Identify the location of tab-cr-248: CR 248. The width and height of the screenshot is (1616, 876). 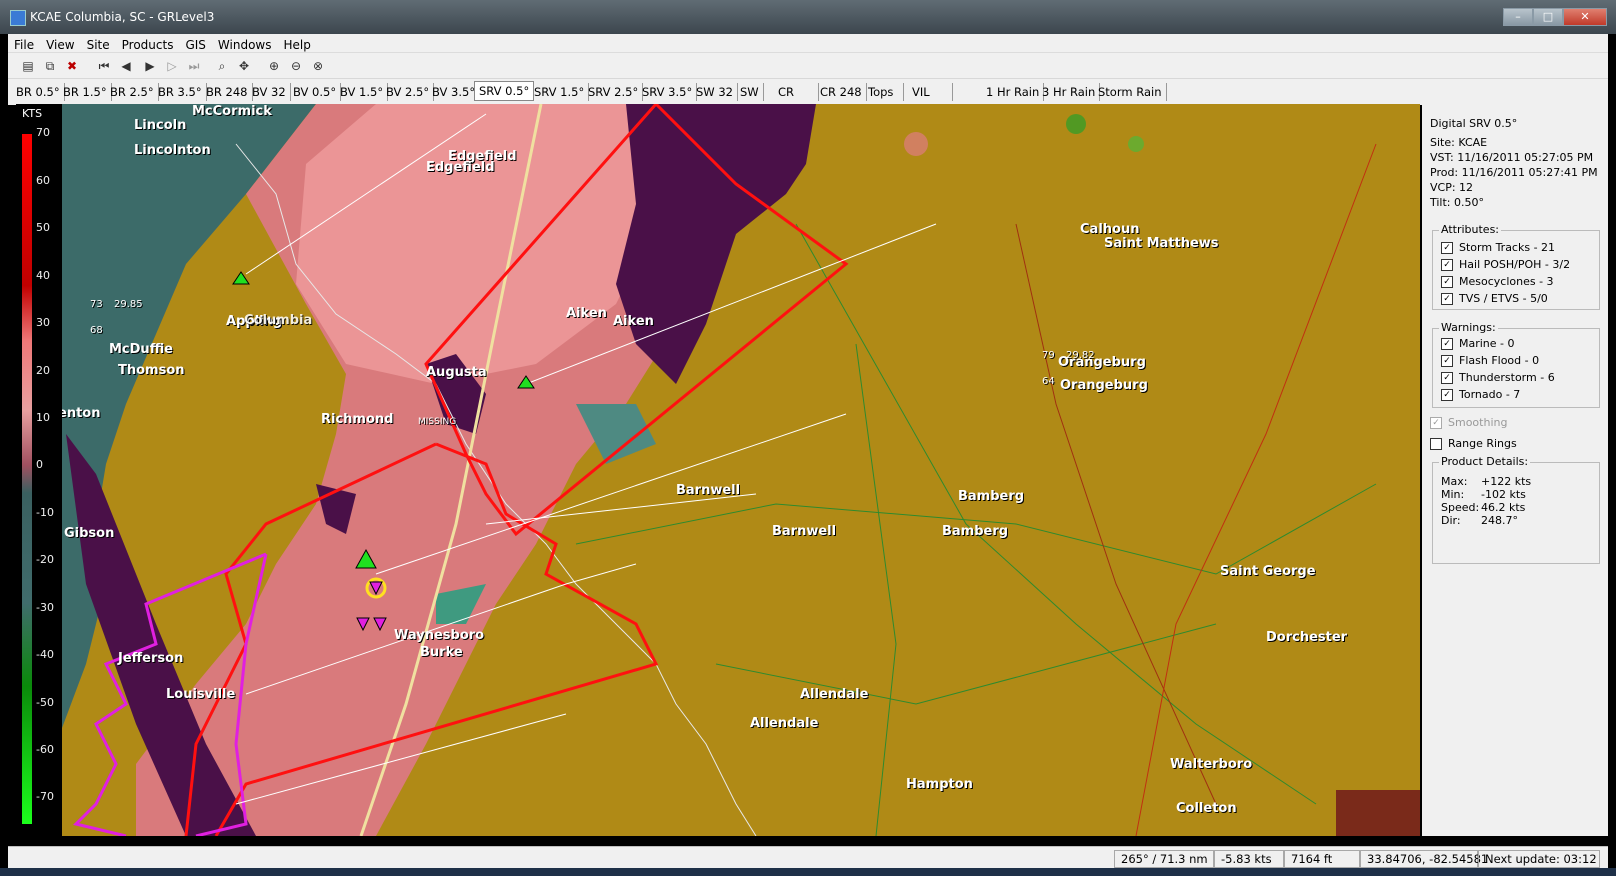
(841, 92).